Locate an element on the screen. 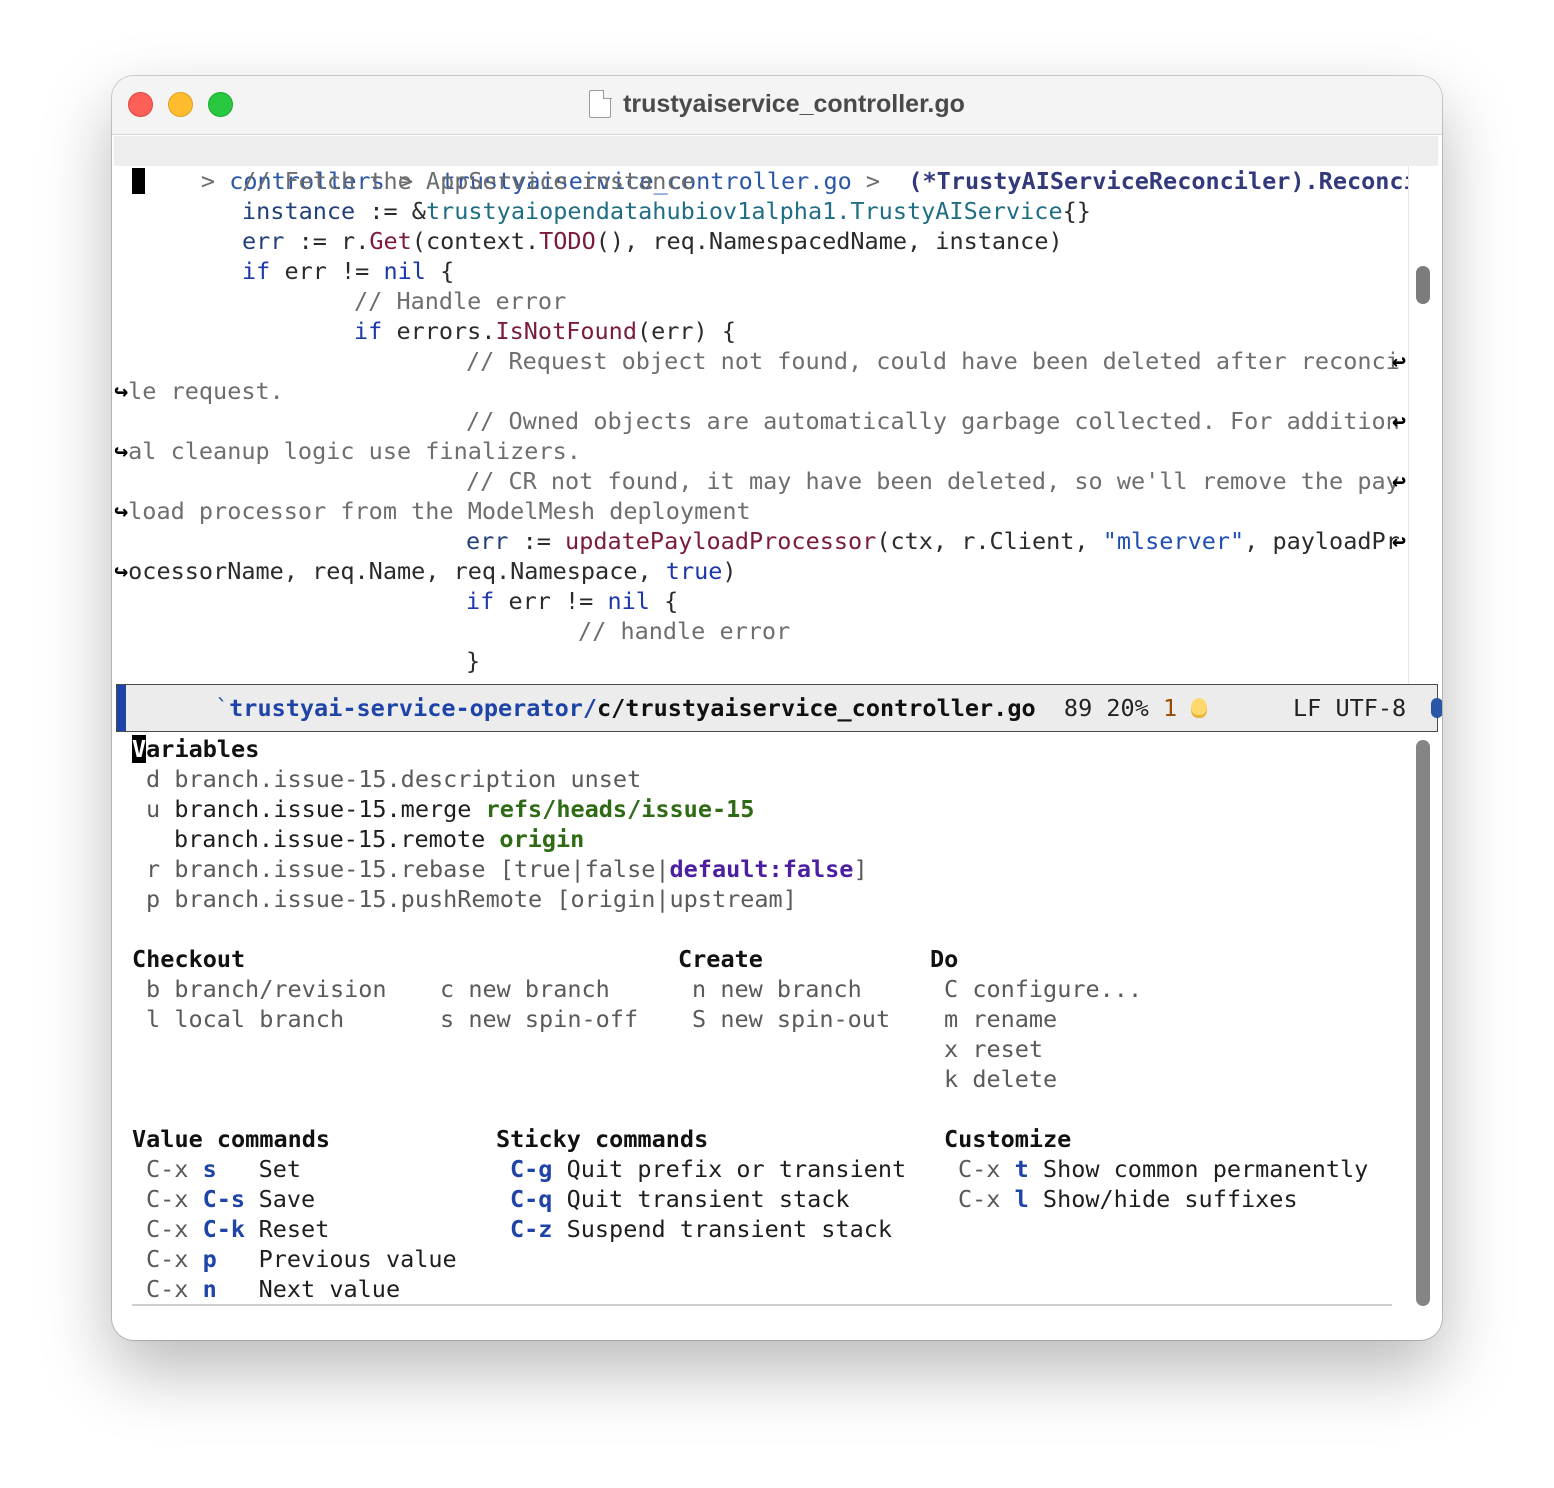 The image size is (1554, 1488). checkout-heading: Checkout is located at coordinates (189, 959).